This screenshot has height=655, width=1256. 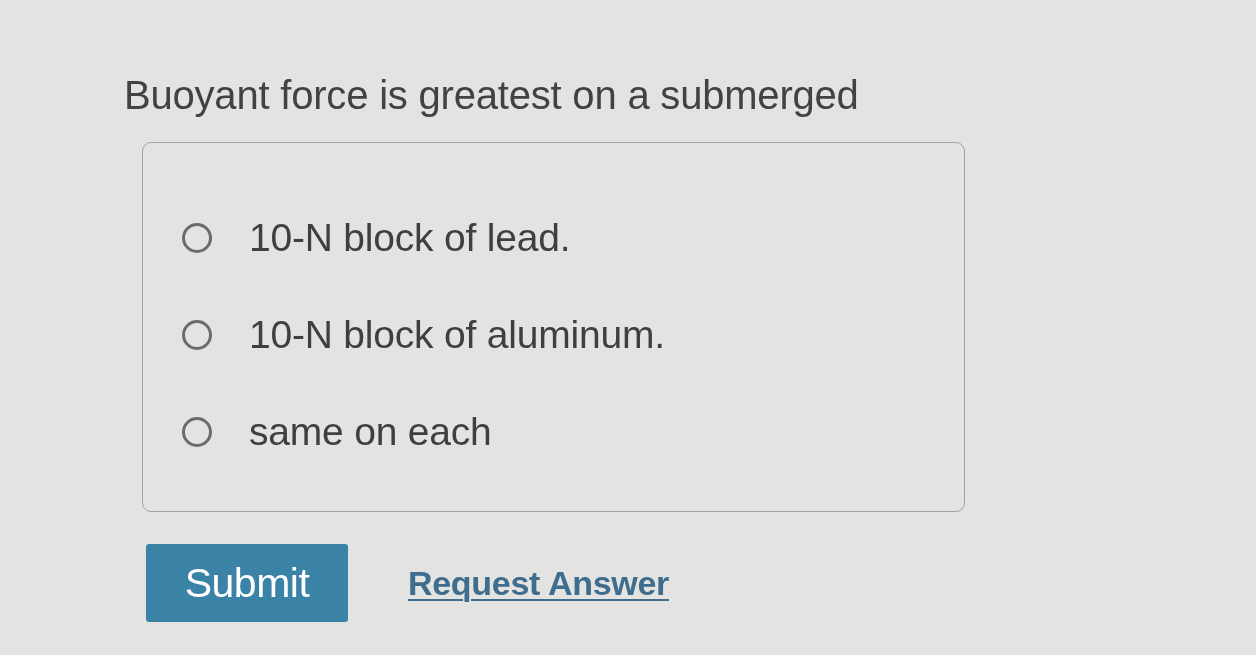 I want to click on option-label: same on each, so click(x=370, y=431).